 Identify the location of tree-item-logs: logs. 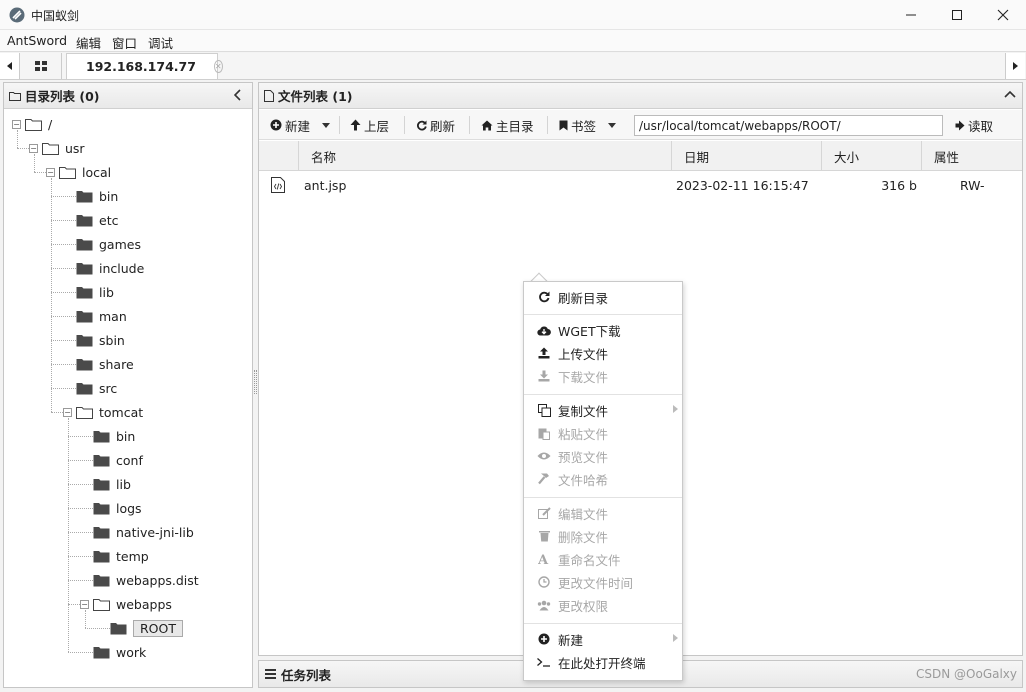
(117, 508).